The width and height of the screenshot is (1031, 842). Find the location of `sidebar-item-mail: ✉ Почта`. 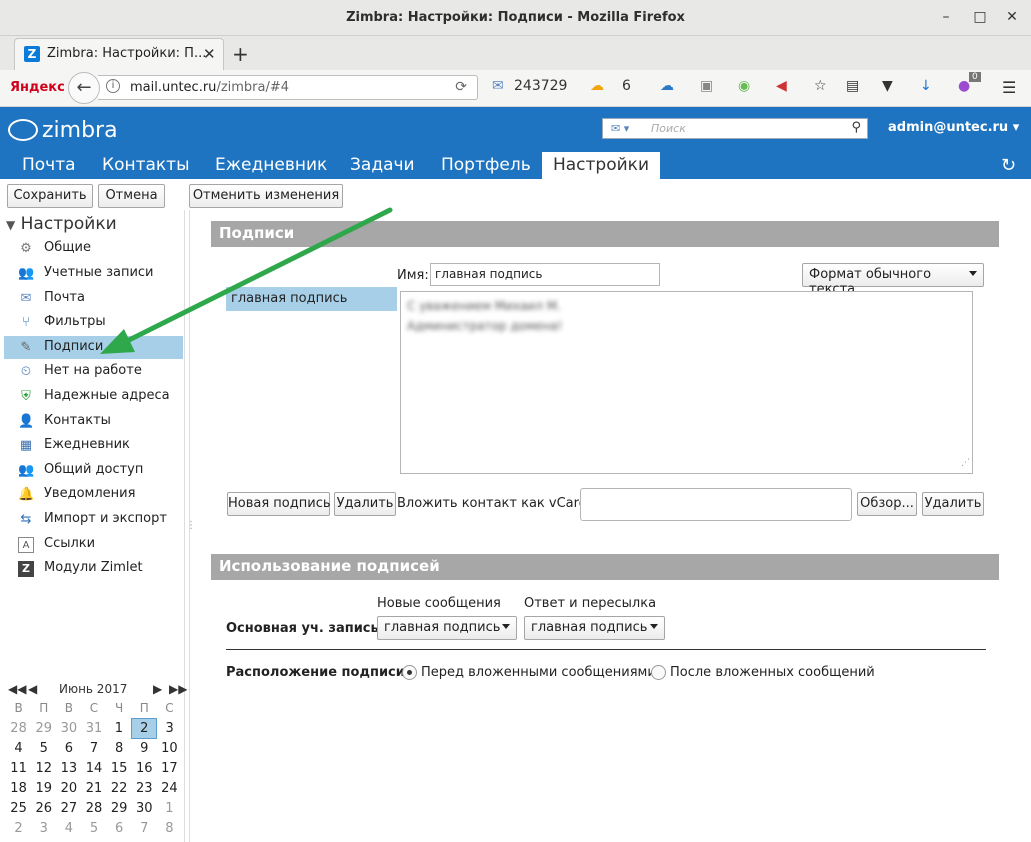

sidebar-item-mail: ✉ Почта is located at coordinates (93, 298).